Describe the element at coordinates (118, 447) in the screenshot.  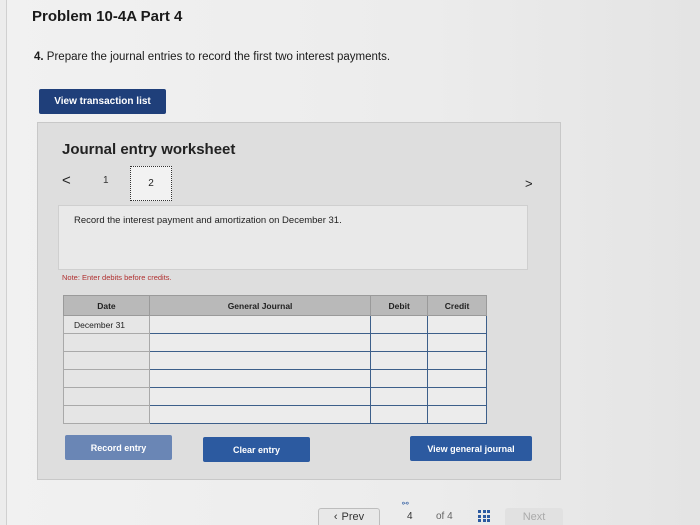
I see `record-entry-button: Record entry` at that location.